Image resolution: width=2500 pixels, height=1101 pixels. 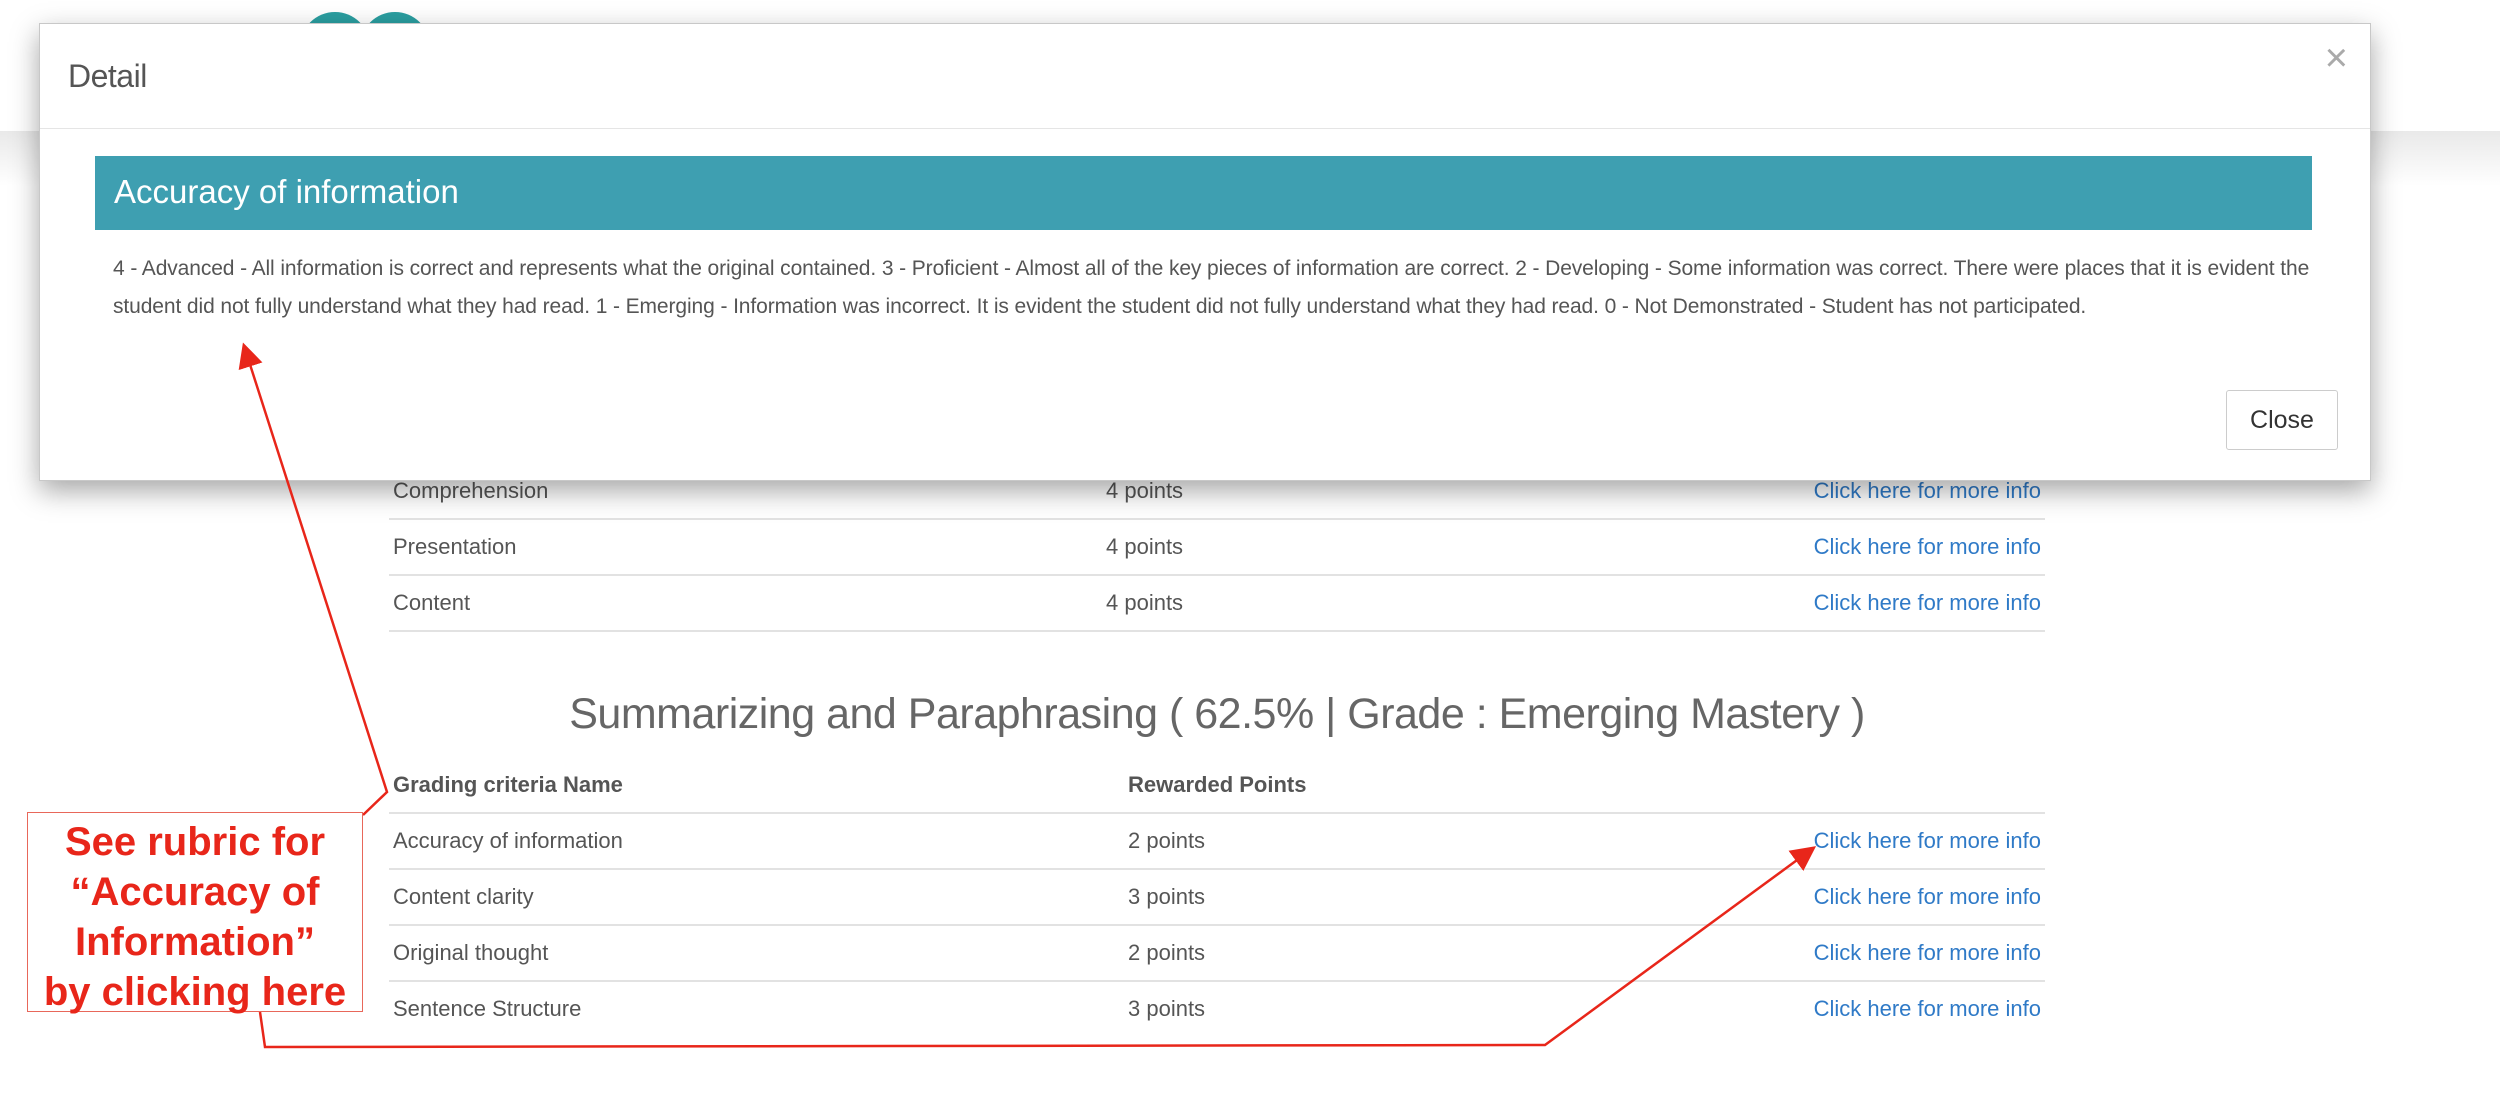 What do you see at coordinates (286, 191) in the screenshot?
I see `criterion-title: Accuracy of information` at bounding box center [286, 191].